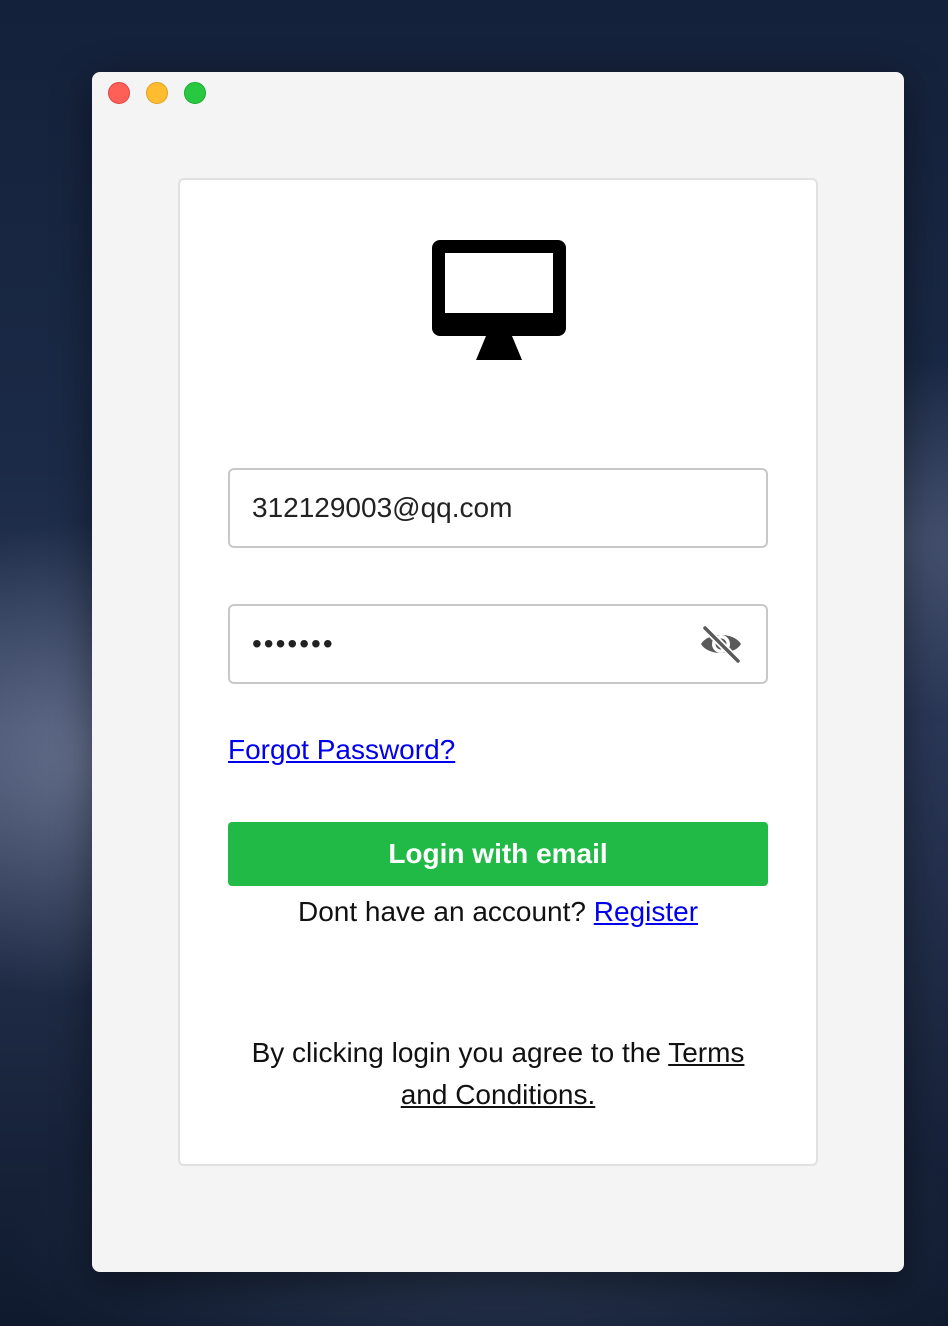  What do you see at coordinates (498, 854) in the screenshot?
I see `login-with-email-button: Login with email` at bounding box center [498, 854].